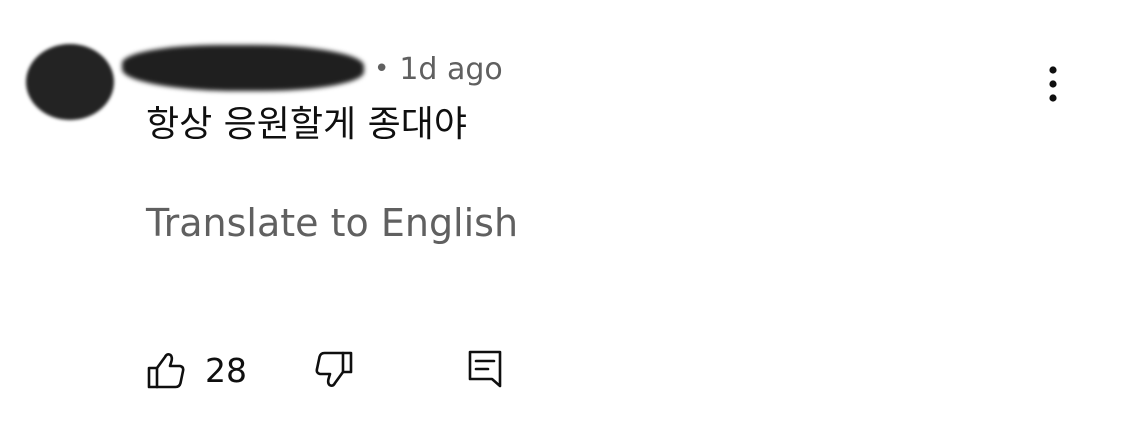 Image resolution: width=1125 pixels, height=447 pixels. What do you see at coordinates (306, 124) in the screenshot?
I see `comment-text: 항상 응원할게 종대야` at bounding box center [306, 124].